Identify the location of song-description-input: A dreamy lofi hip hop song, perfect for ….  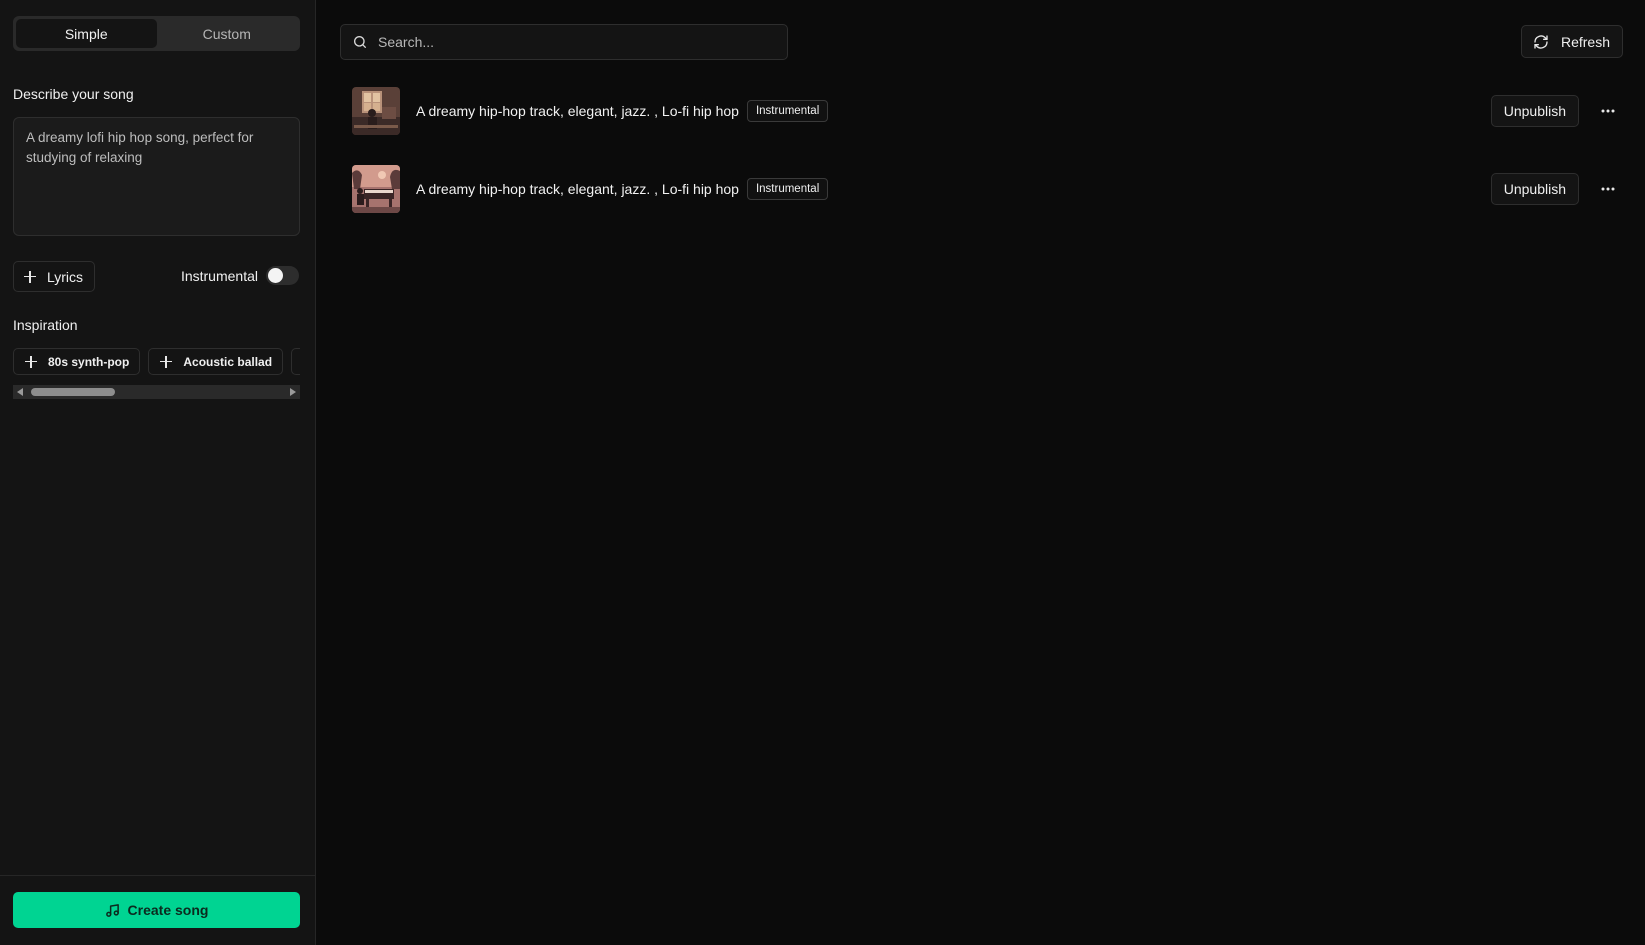
(156, 176).